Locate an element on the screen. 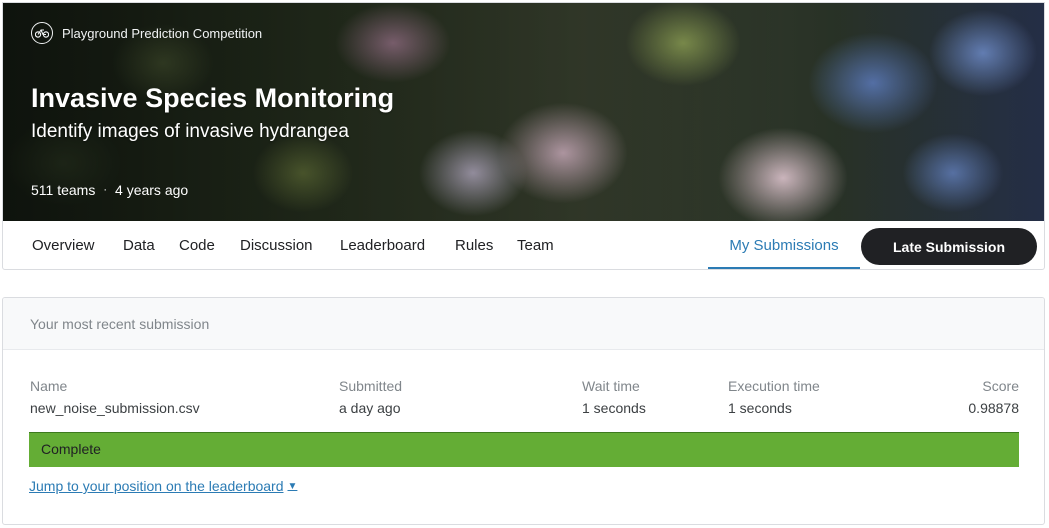  tab-discussion: Discussion is located at coordinates (276, 245).